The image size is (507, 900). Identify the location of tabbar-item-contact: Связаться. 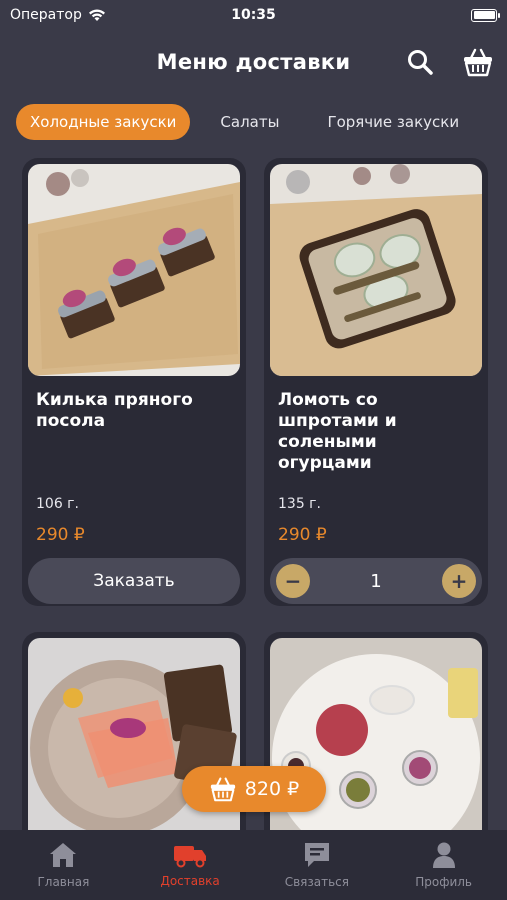
(317, 865).